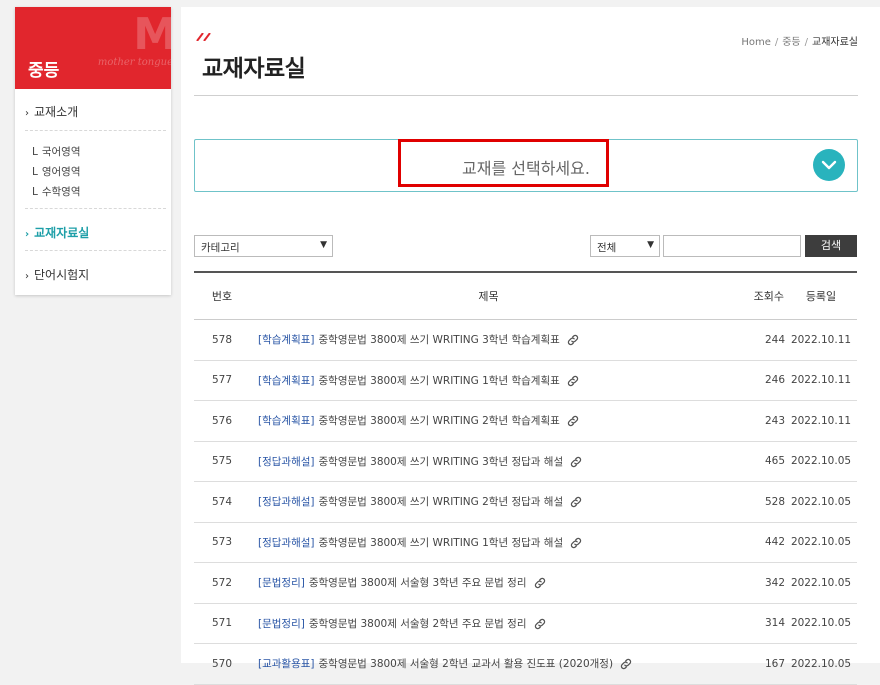 This screenshot has width=880, height=685. I want to click on row-views: 246, so click(756, 380).